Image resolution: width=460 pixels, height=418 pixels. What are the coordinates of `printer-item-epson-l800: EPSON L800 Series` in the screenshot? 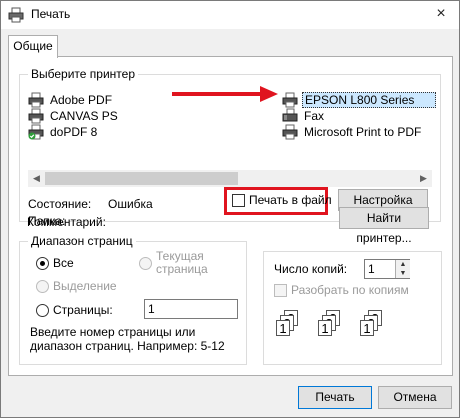 It's located at (359, 100).